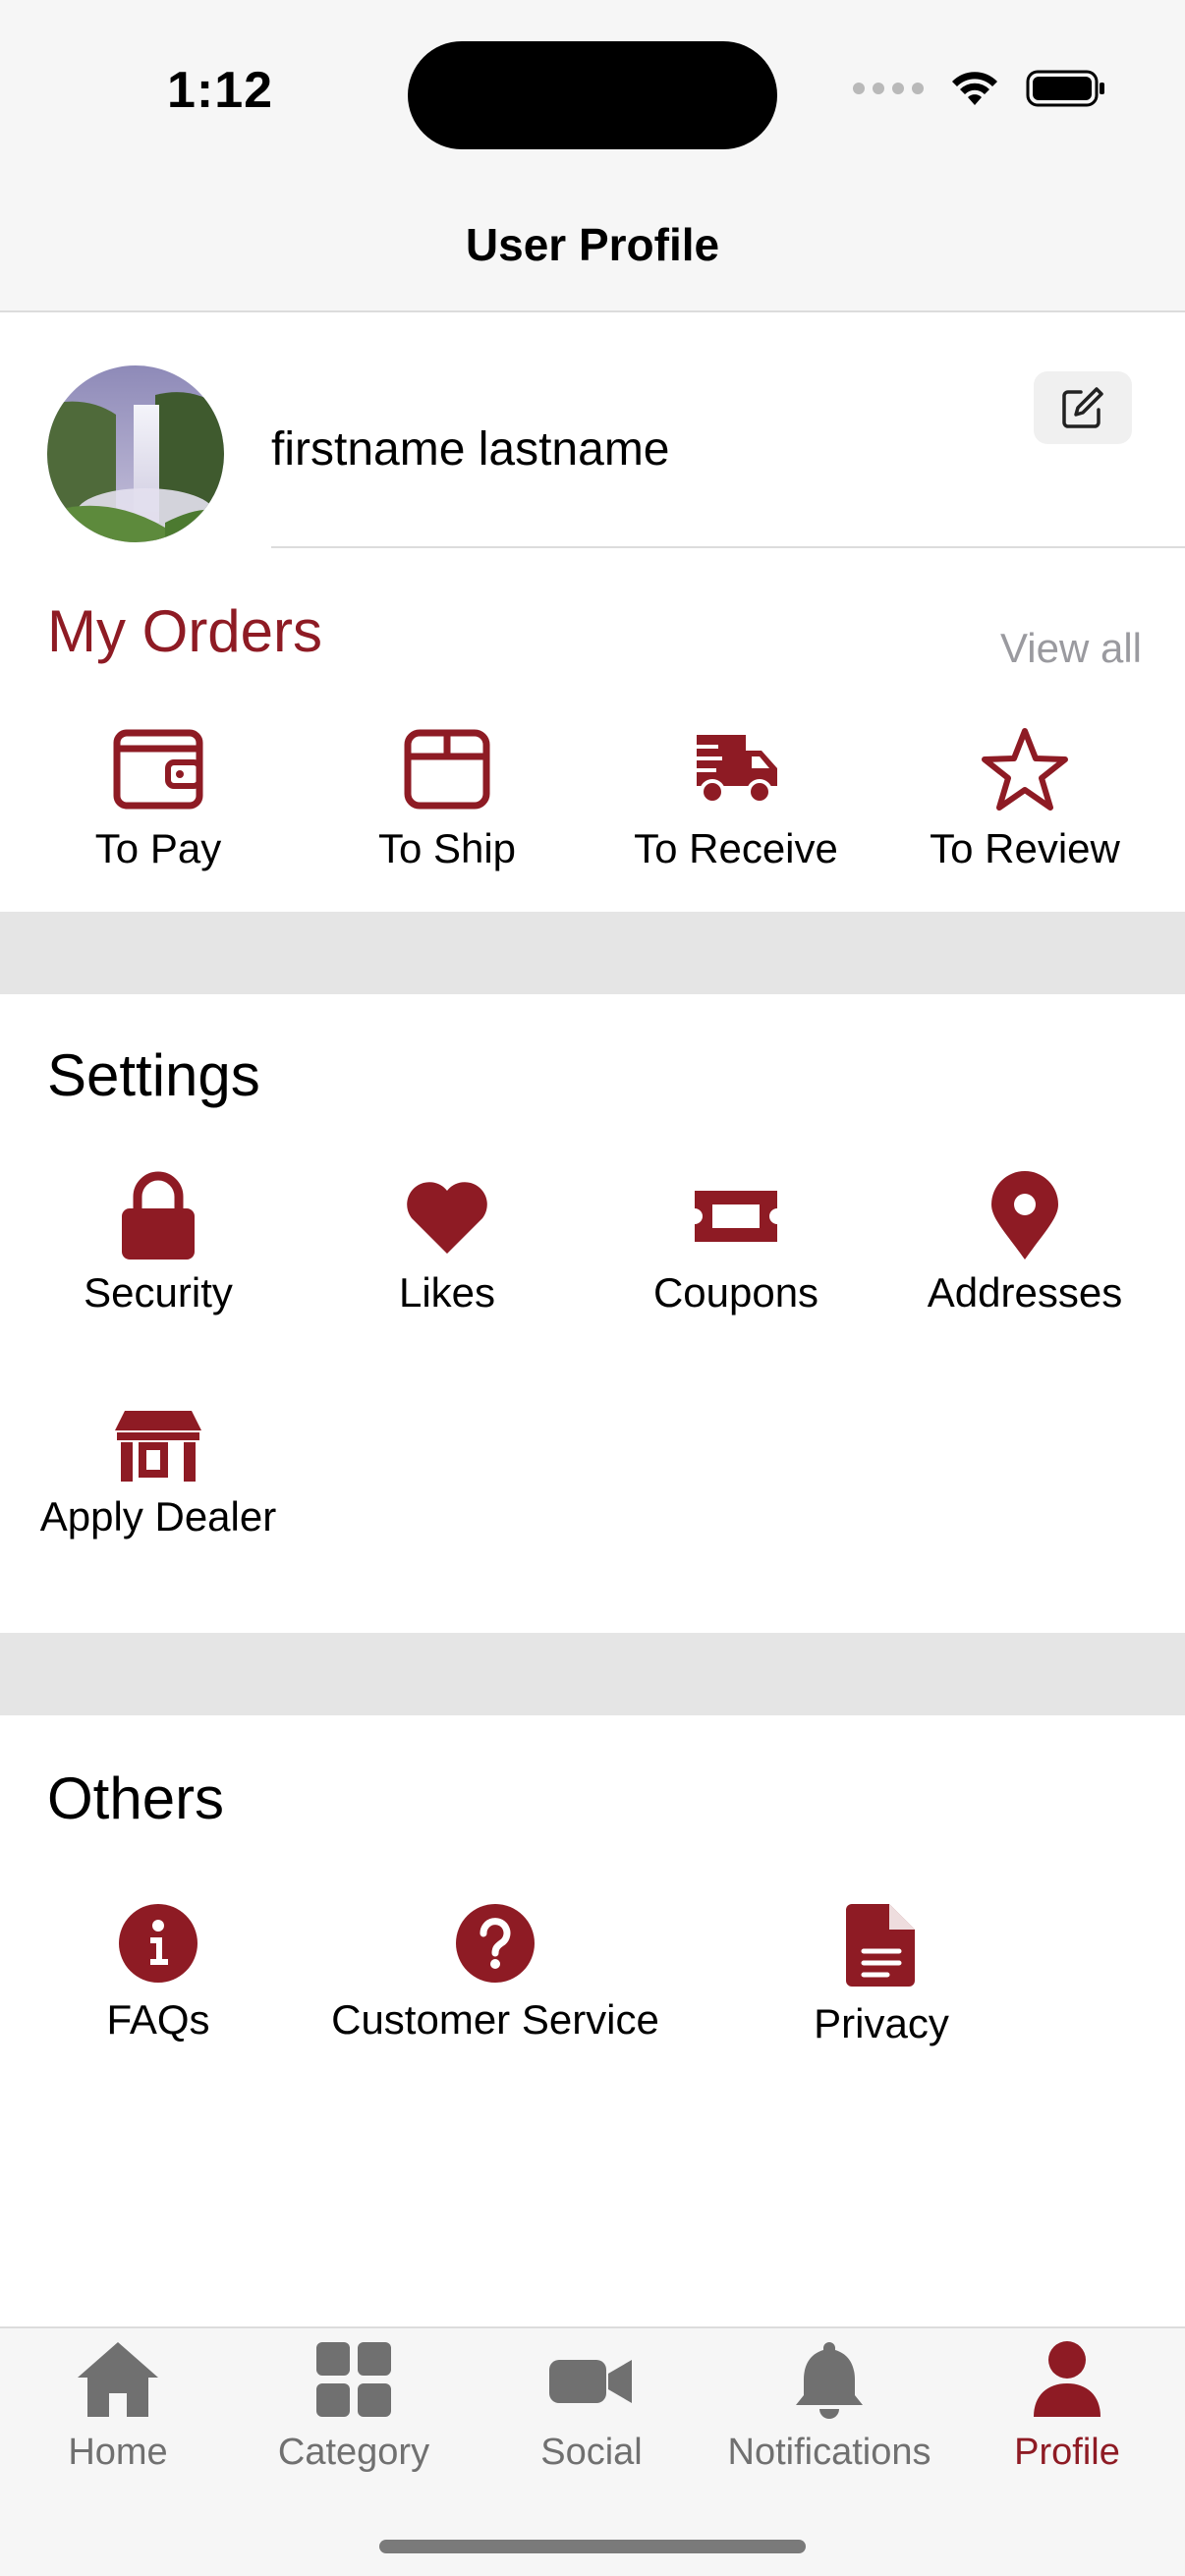 This screenshot has height=2576, width=1185. What do you see at coordinates (592, 244) in the screenshot?
I see `page-title: User Profile` at bounding box center [592, 244].